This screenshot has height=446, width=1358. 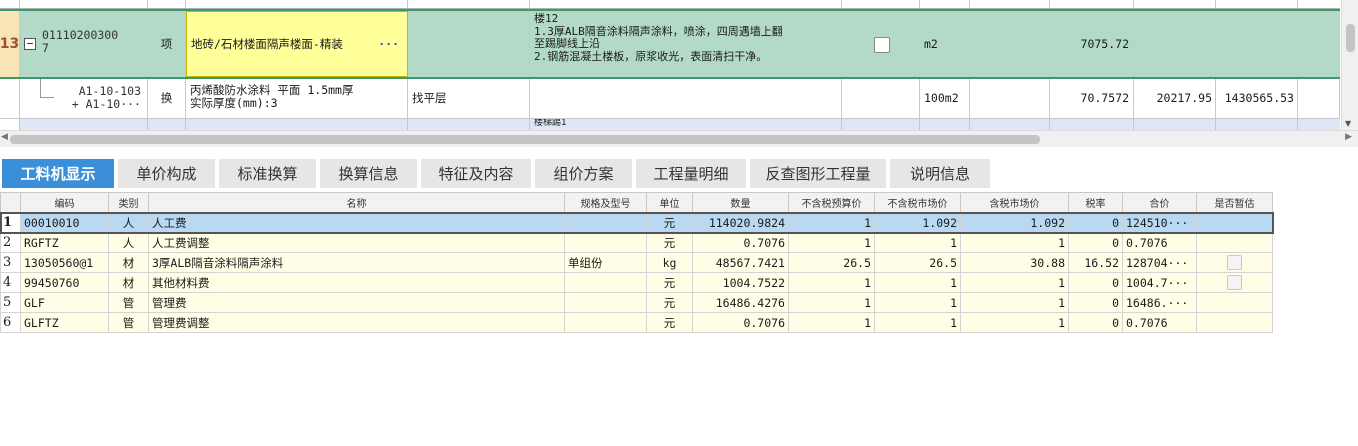 What do you see at coordinates (58, 173) in the screenshot?
I see `tab-labor-material-machine: 工料机显示` at bounding box center [58, 173].